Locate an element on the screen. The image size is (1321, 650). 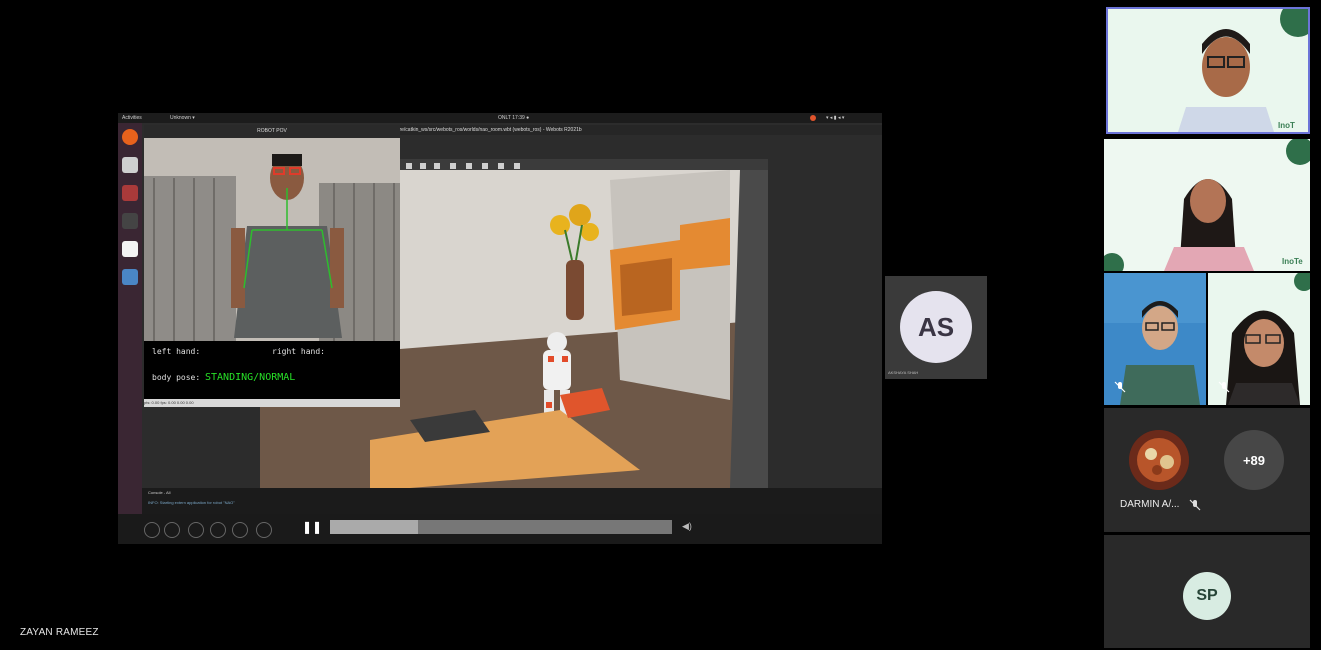
inotech-label-2: InoTe is located at coordinates (1292, 261).